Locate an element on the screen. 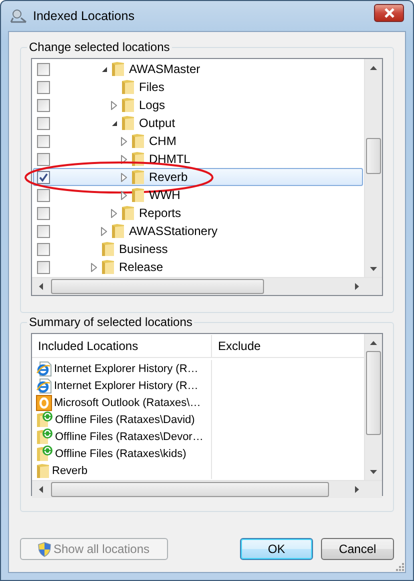 This screenshot has height=581, width=414. column-header: Included Locations is located at coordinates (122, 346).